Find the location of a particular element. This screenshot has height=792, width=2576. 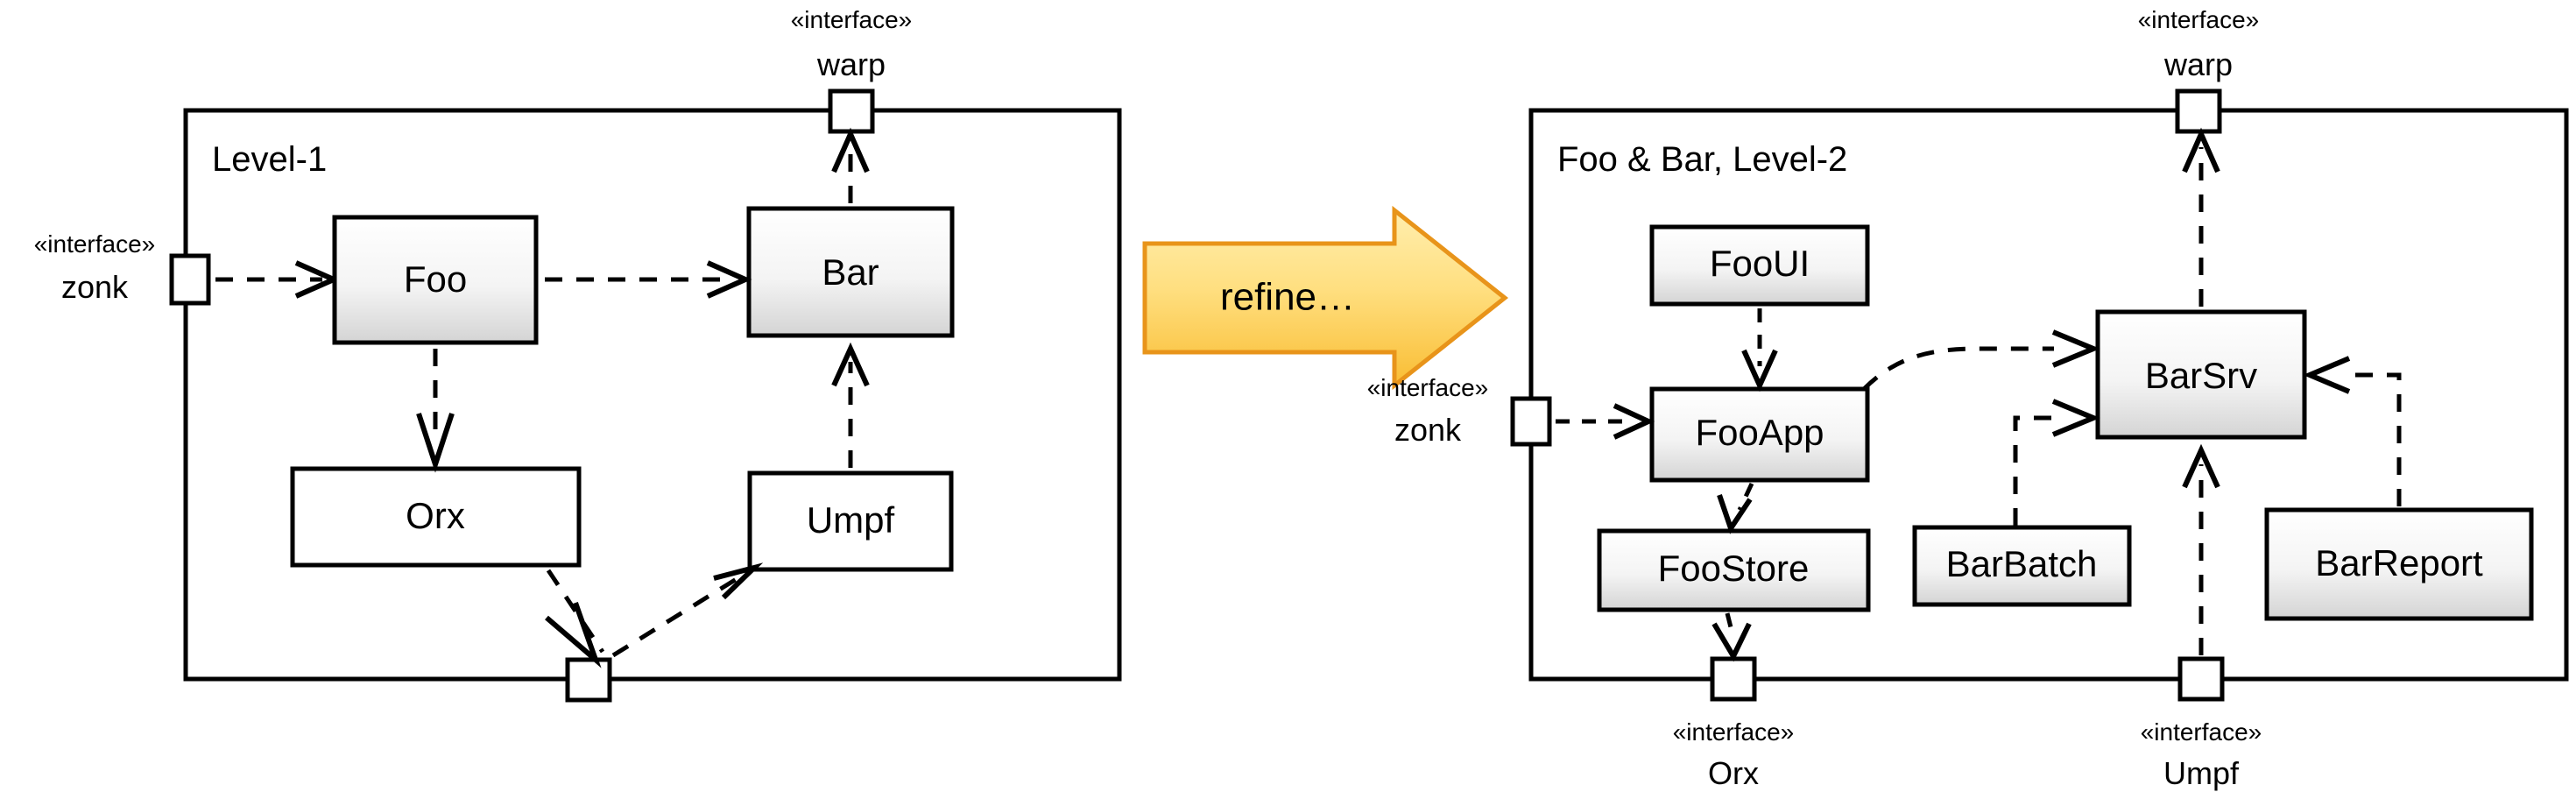

arrowhead-barbatch-to-barsrv is located at coordinates (2076, 418).